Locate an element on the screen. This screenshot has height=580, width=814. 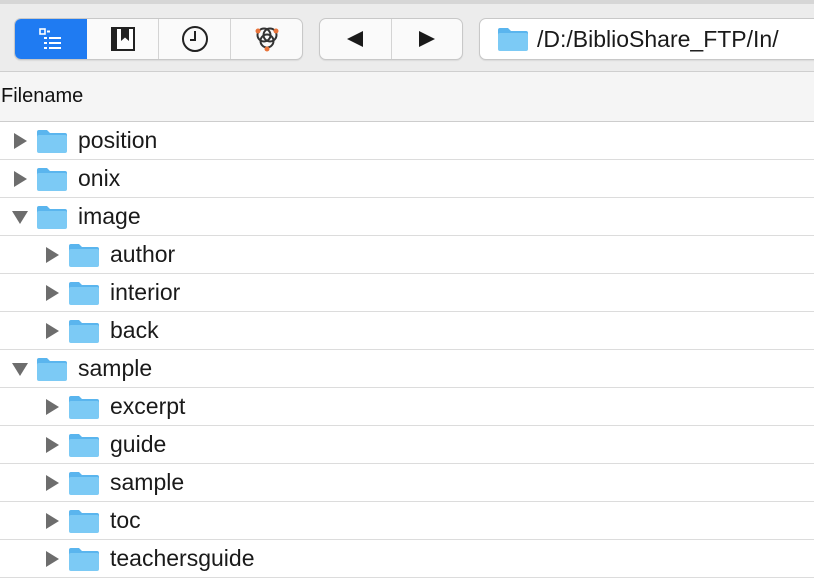
history-clock-icon is located at coordinates (194, 39).